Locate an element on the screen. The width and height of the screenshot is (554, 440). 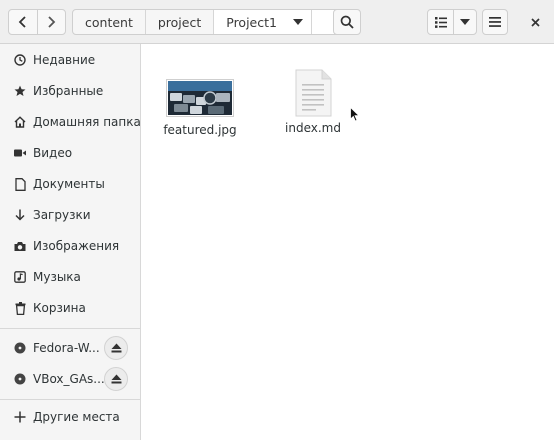
sidebar-item-other-locations: Другие места is located at coordinates (70, 417).